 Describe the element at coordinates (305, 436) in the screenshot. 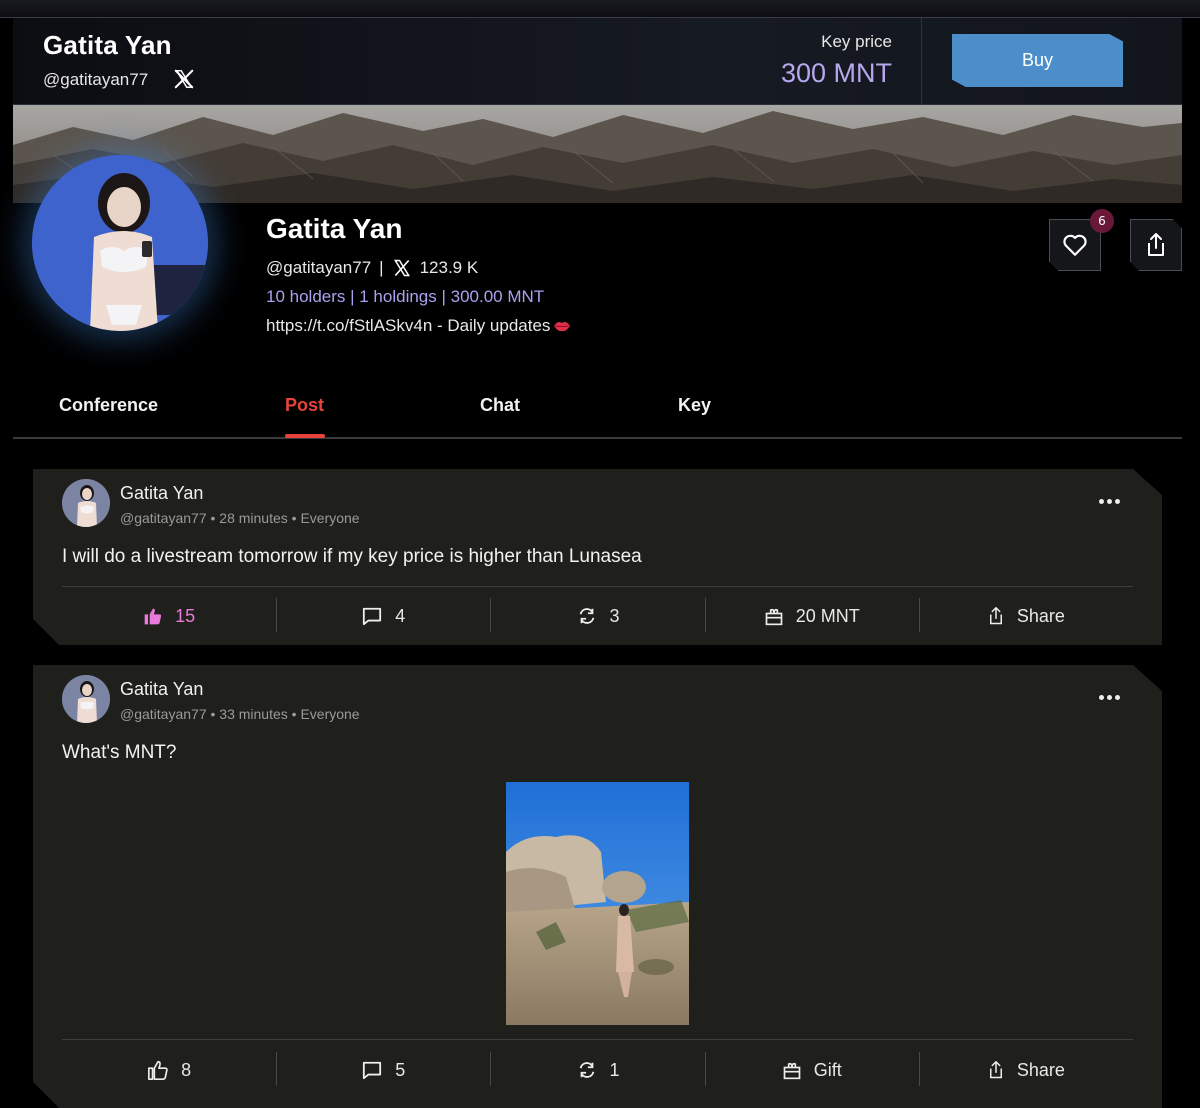

I see `active-tab-indicator` at that location.